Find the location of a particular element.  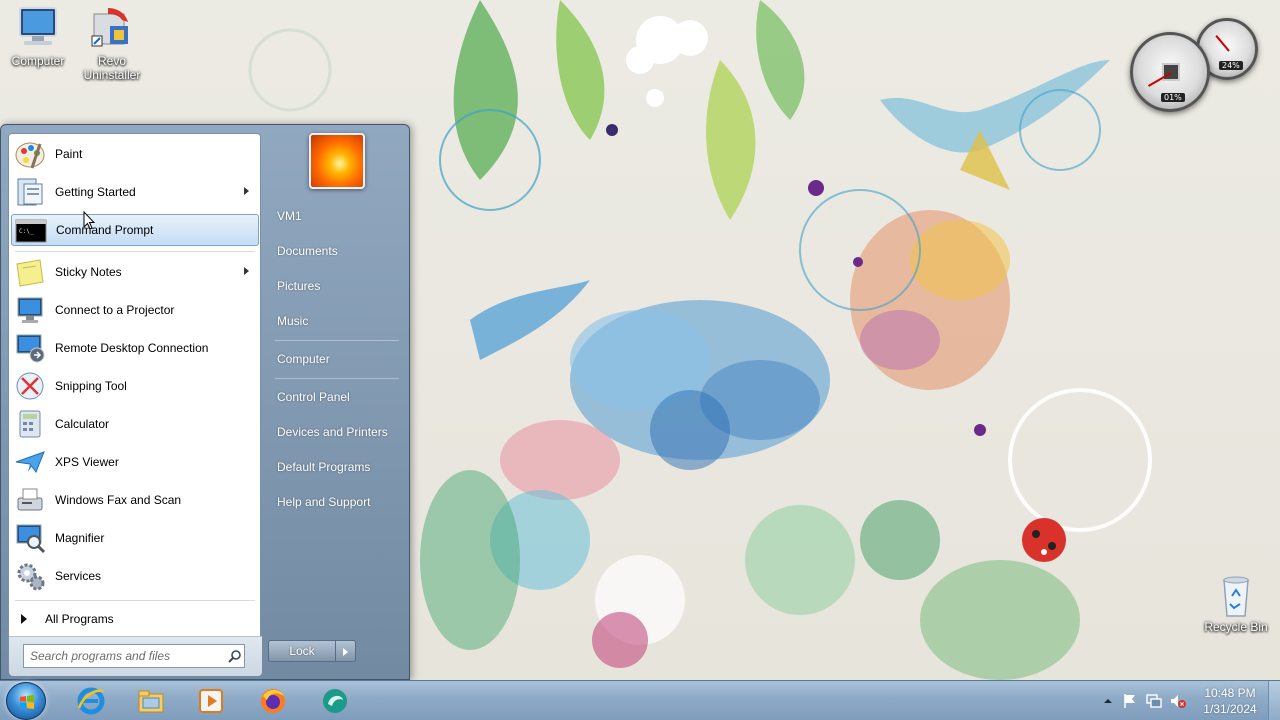

network-icon is located at coordinates (1154, 701).